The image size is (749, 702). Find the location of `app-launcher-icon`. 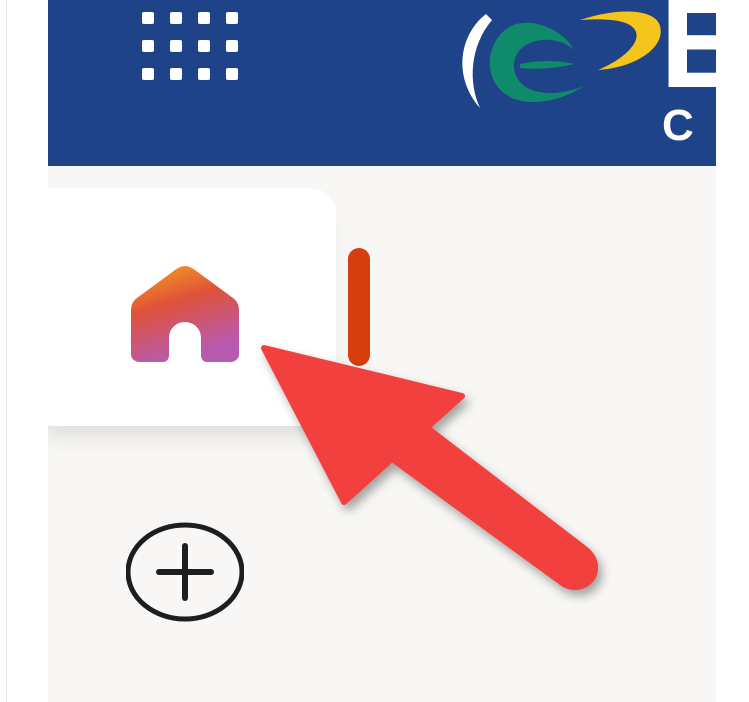

app-launcher-icon is located at coordinates (192, 48).